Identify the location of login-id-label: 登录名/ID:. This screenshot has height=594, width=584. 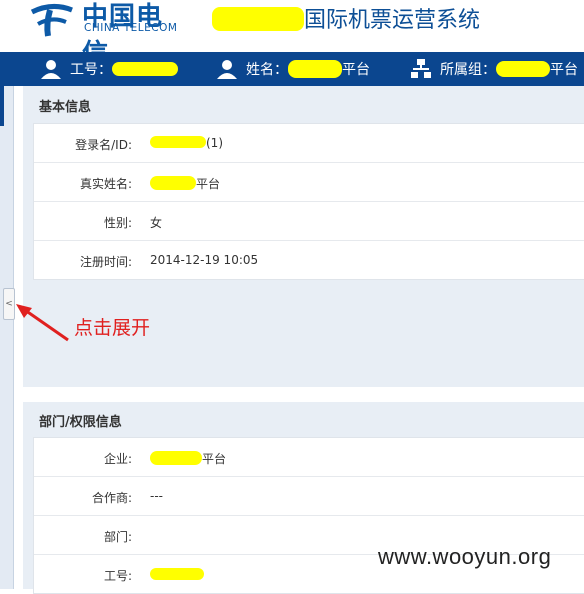
(103, 145).